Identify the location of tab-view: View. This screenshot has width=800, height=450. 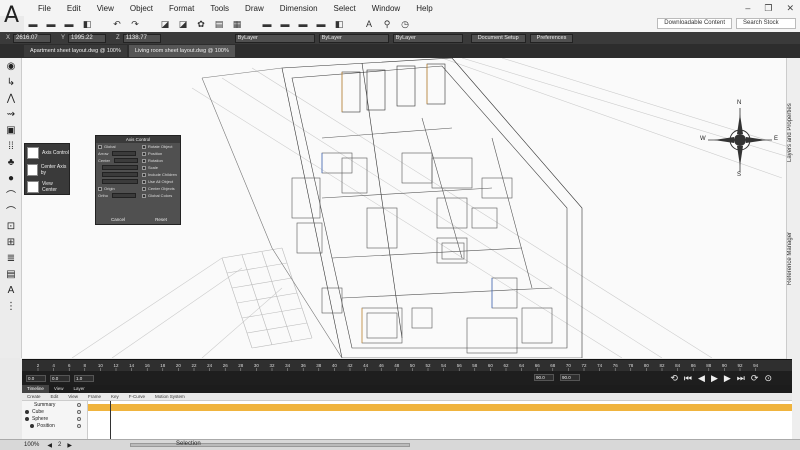
(59, 389).